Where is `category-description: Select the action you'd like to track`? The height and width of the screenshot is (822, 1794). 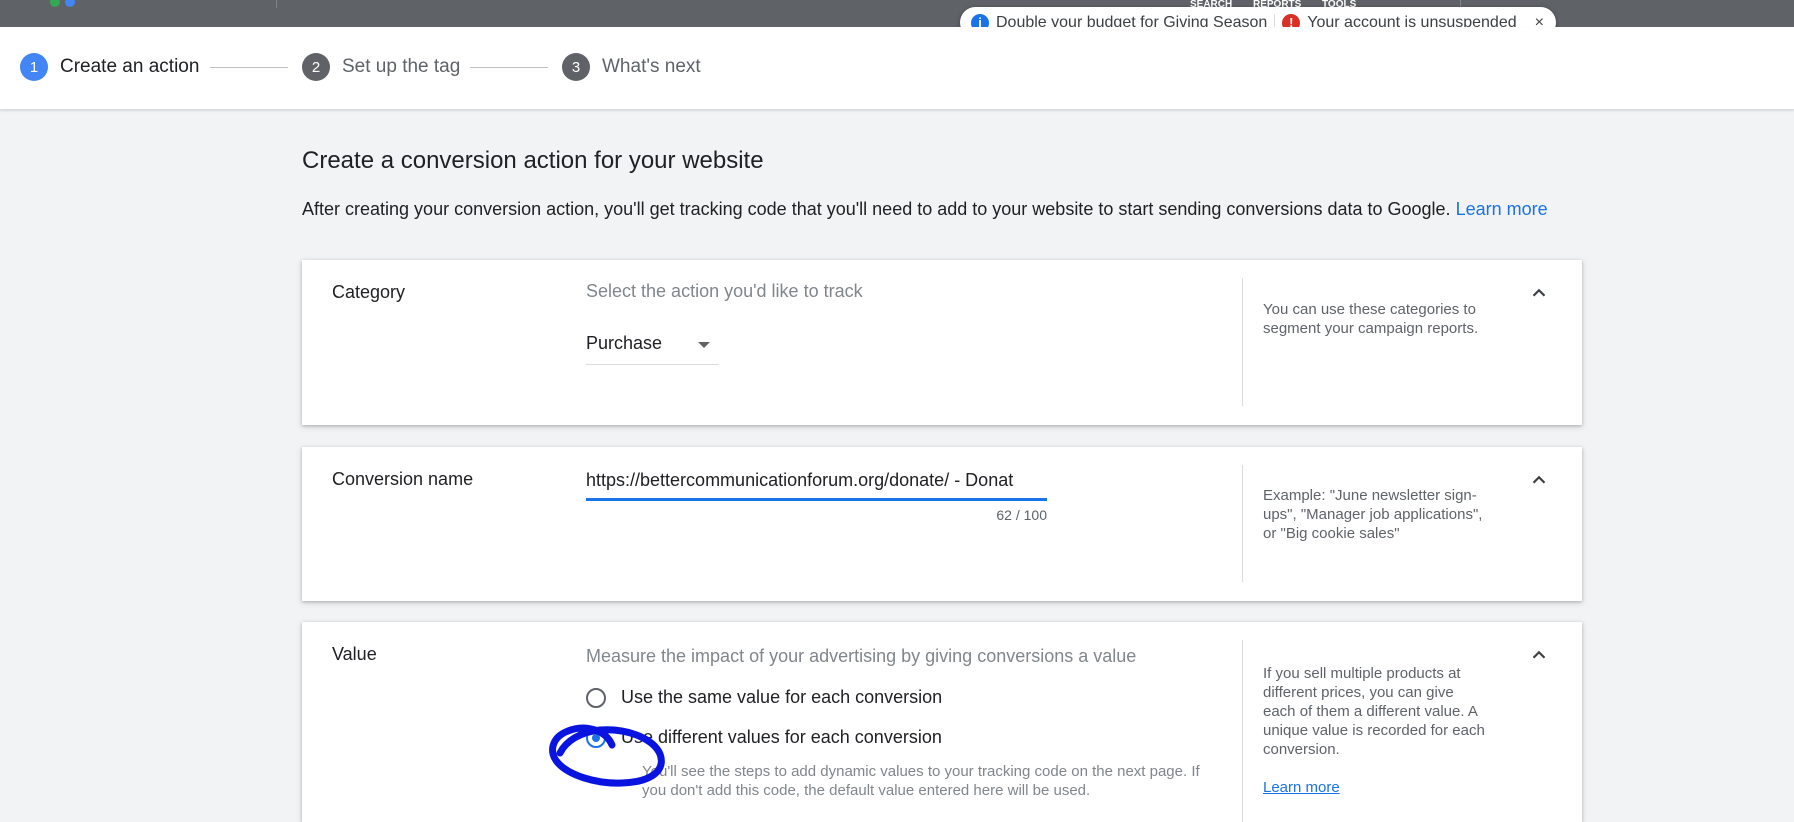 category-description: Select the action you'd like to track is located at coordinates (724, 291).